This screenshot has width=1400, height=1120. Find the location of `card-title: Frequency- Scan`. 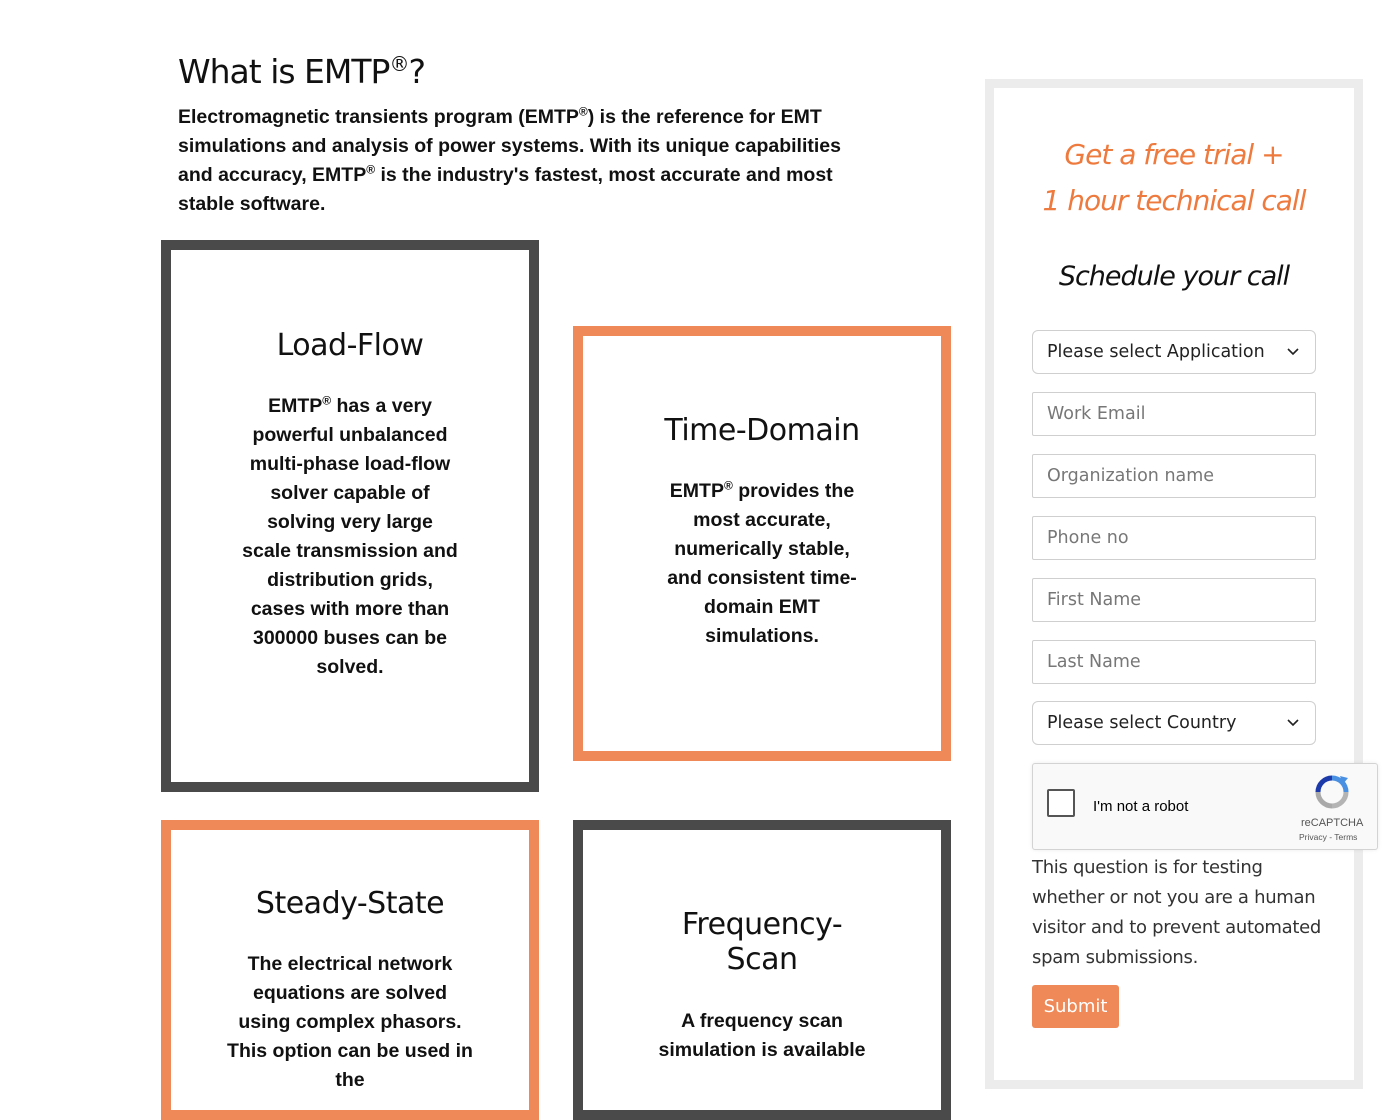

card-title: Frequency- Scan is located at coordinates (762, 942).